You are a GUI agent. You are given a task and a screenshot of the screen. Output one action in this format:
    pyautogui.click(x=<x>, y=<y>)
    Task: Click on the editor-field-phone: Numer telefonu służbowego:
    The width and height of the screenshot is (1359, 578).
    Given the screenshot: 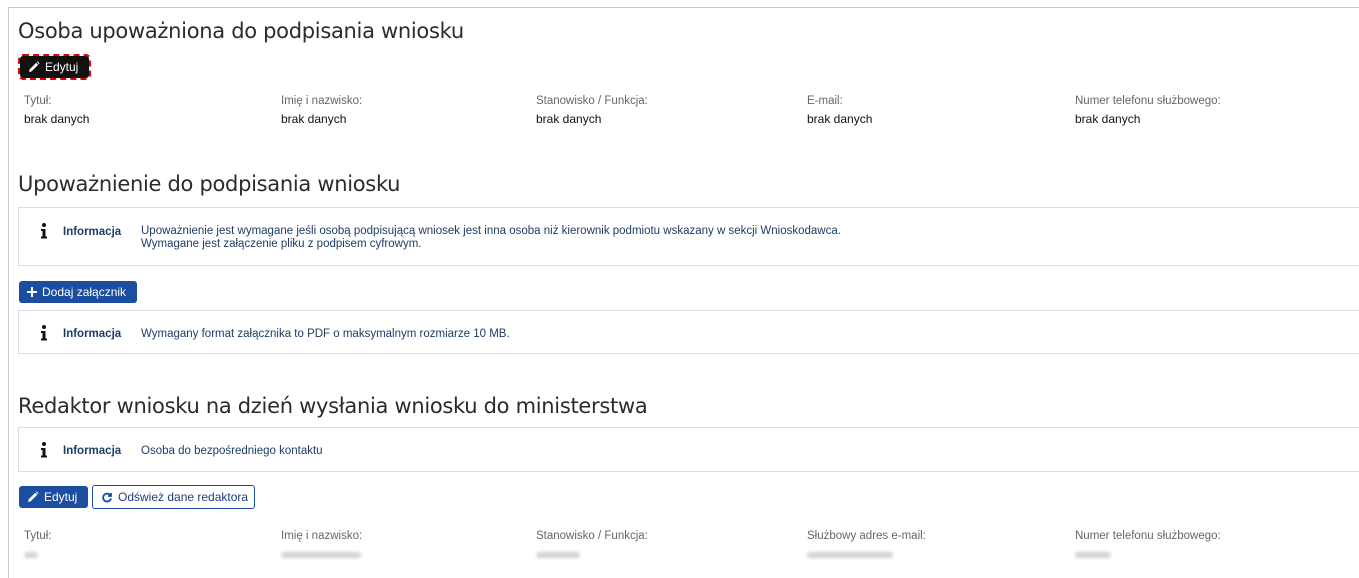 What is the action you would take?
    pyautogui.click(x=1148, y=544)
    